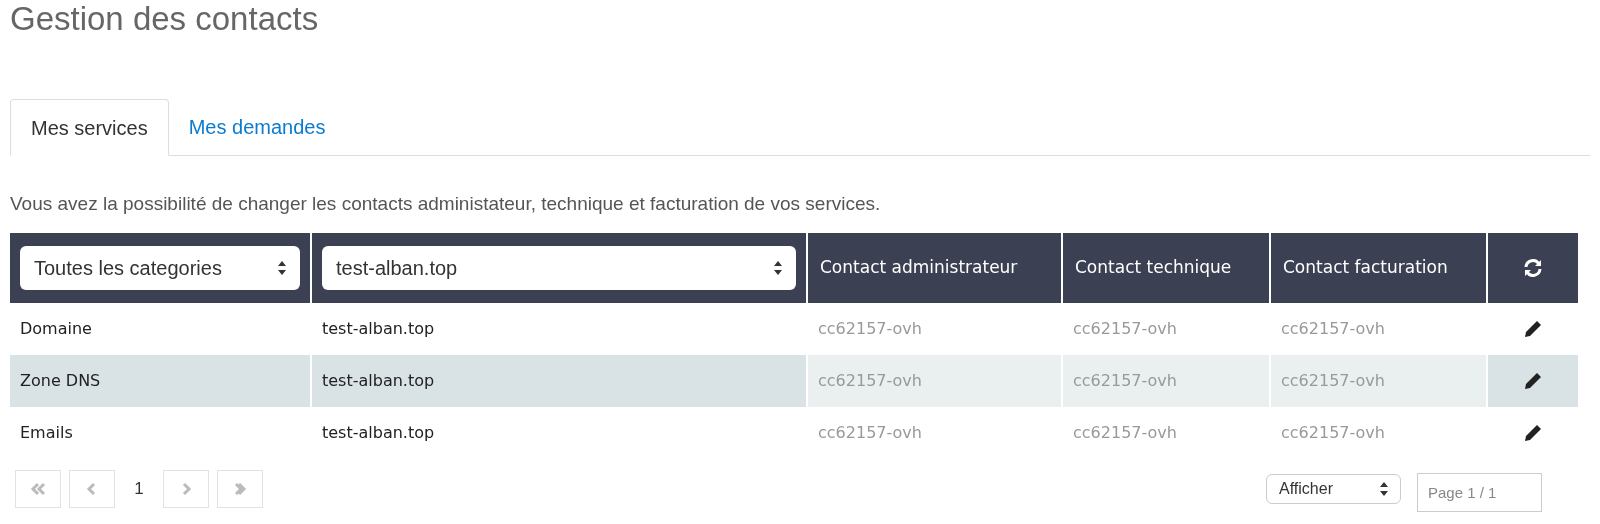 This screenshot has height=524, width=1600. What do you see at coordinates (160, 268) in the screenshot?
I see `filter-select: Toutes les categories` at bounding box center [160, 268].